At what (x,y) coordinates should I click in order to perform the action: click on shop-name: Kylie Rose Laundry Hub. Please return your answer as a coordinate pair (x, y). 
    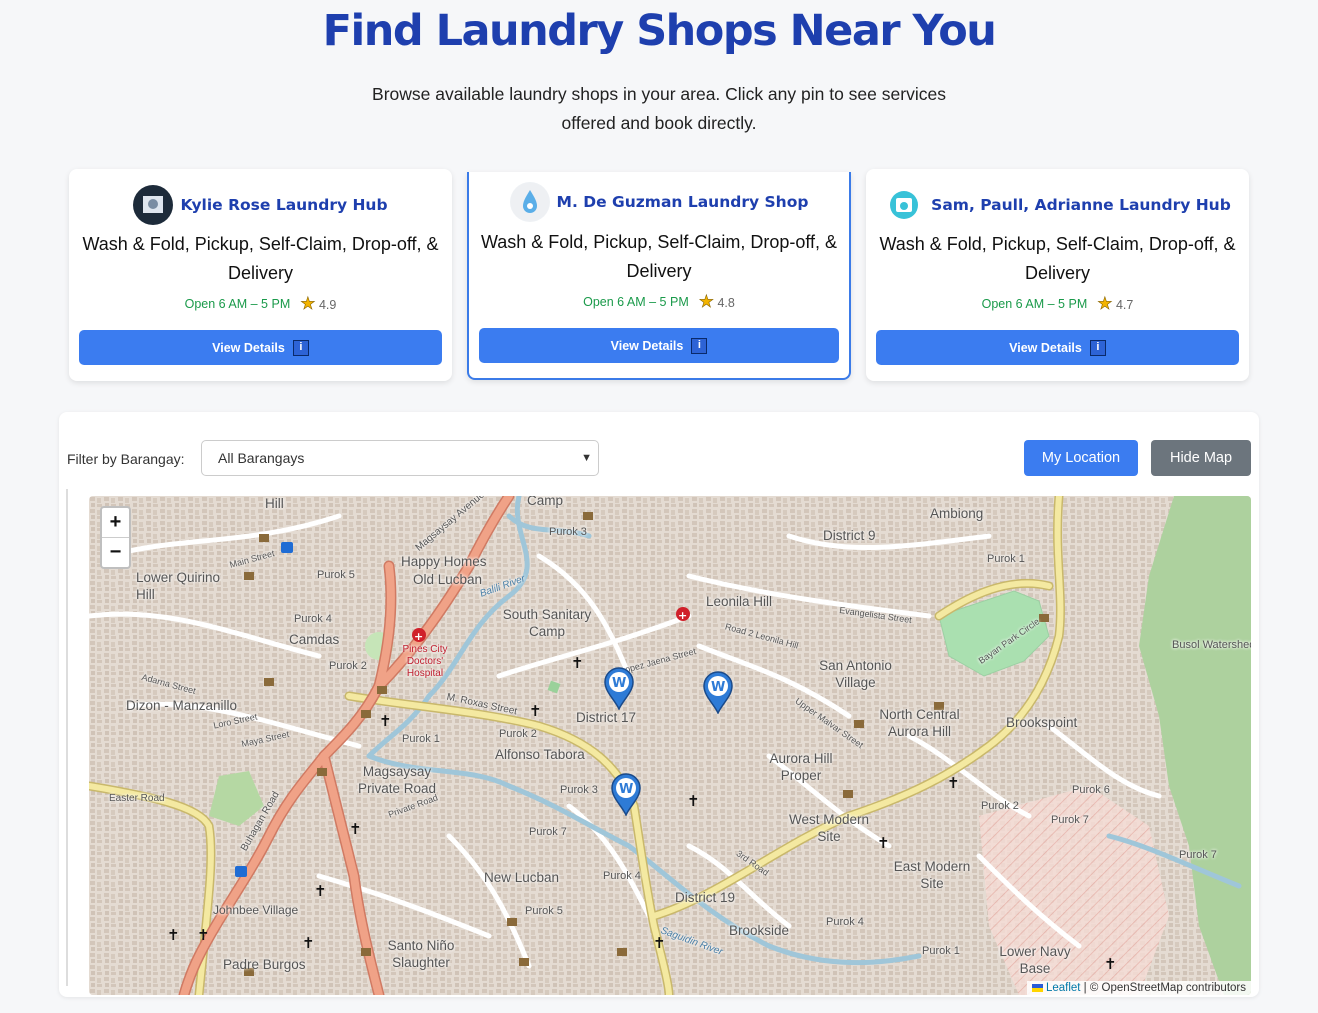
    Looking at the image, I should click on (283, 205).